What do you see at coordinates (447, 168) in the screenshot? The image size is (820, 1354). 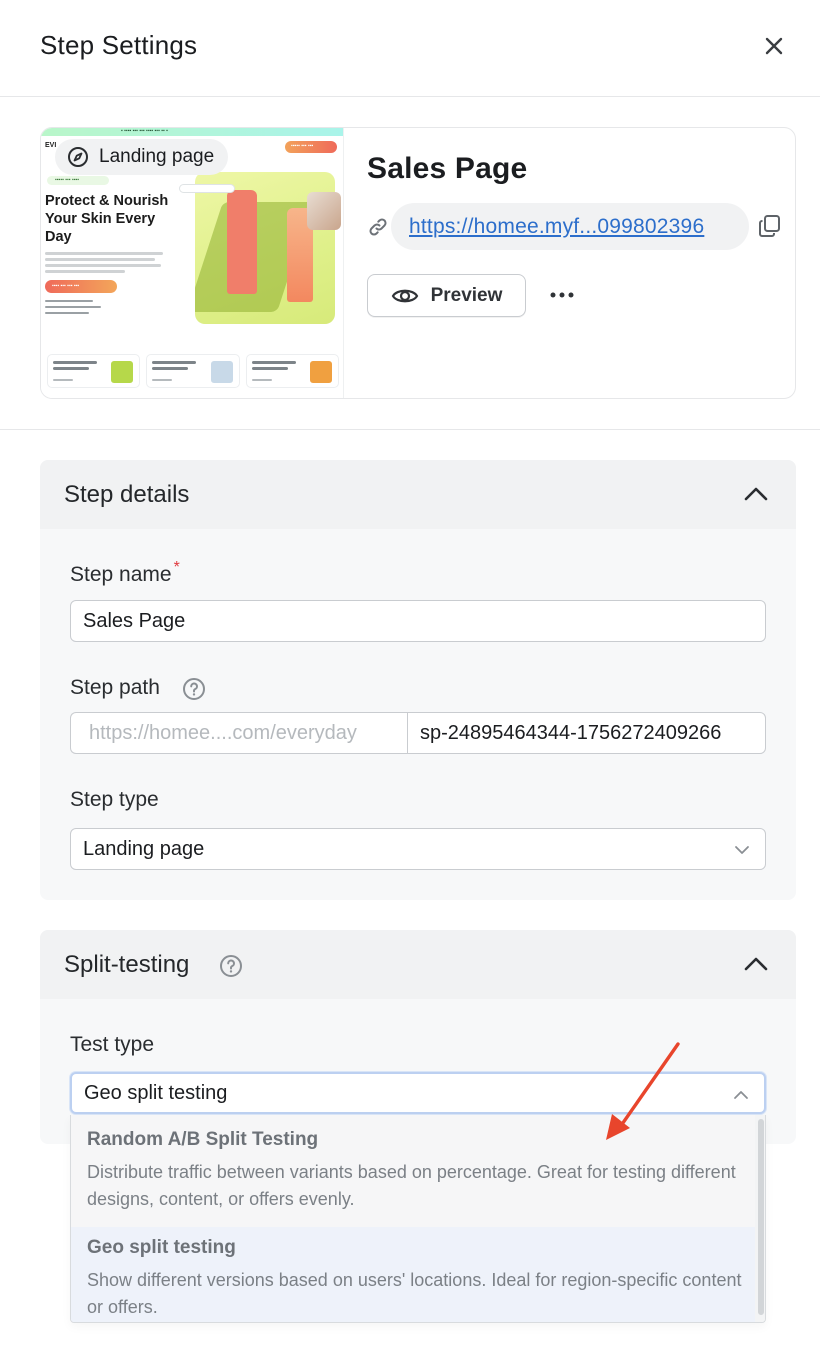 I see `page-title: Sales Page` at bounding box center [447, 168].